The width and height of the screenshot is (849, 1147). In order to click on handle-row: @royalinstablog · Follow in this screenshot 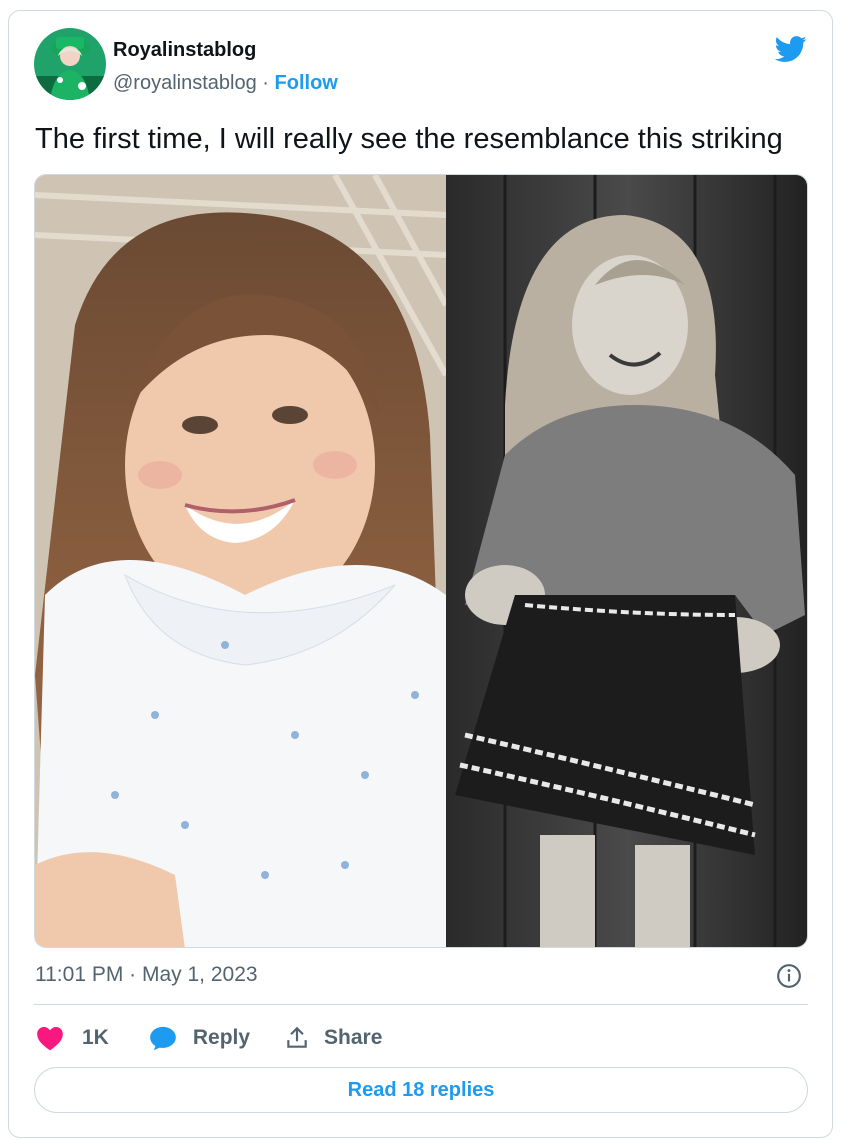, I will do `click(225, 83)`.